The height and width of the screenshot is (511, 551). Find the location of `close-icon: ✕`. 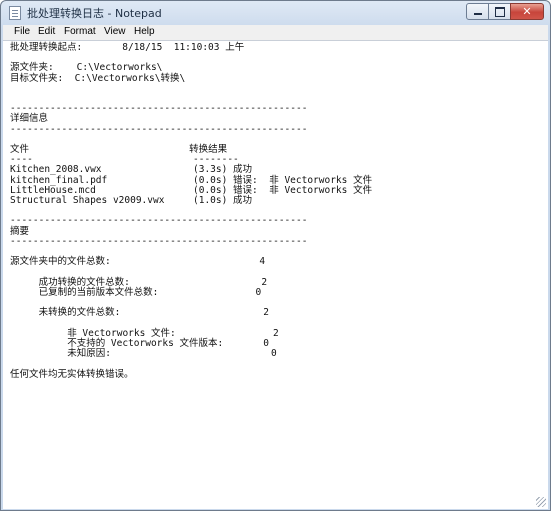

close-icon: ✕ is located at coordinates (527, 11).